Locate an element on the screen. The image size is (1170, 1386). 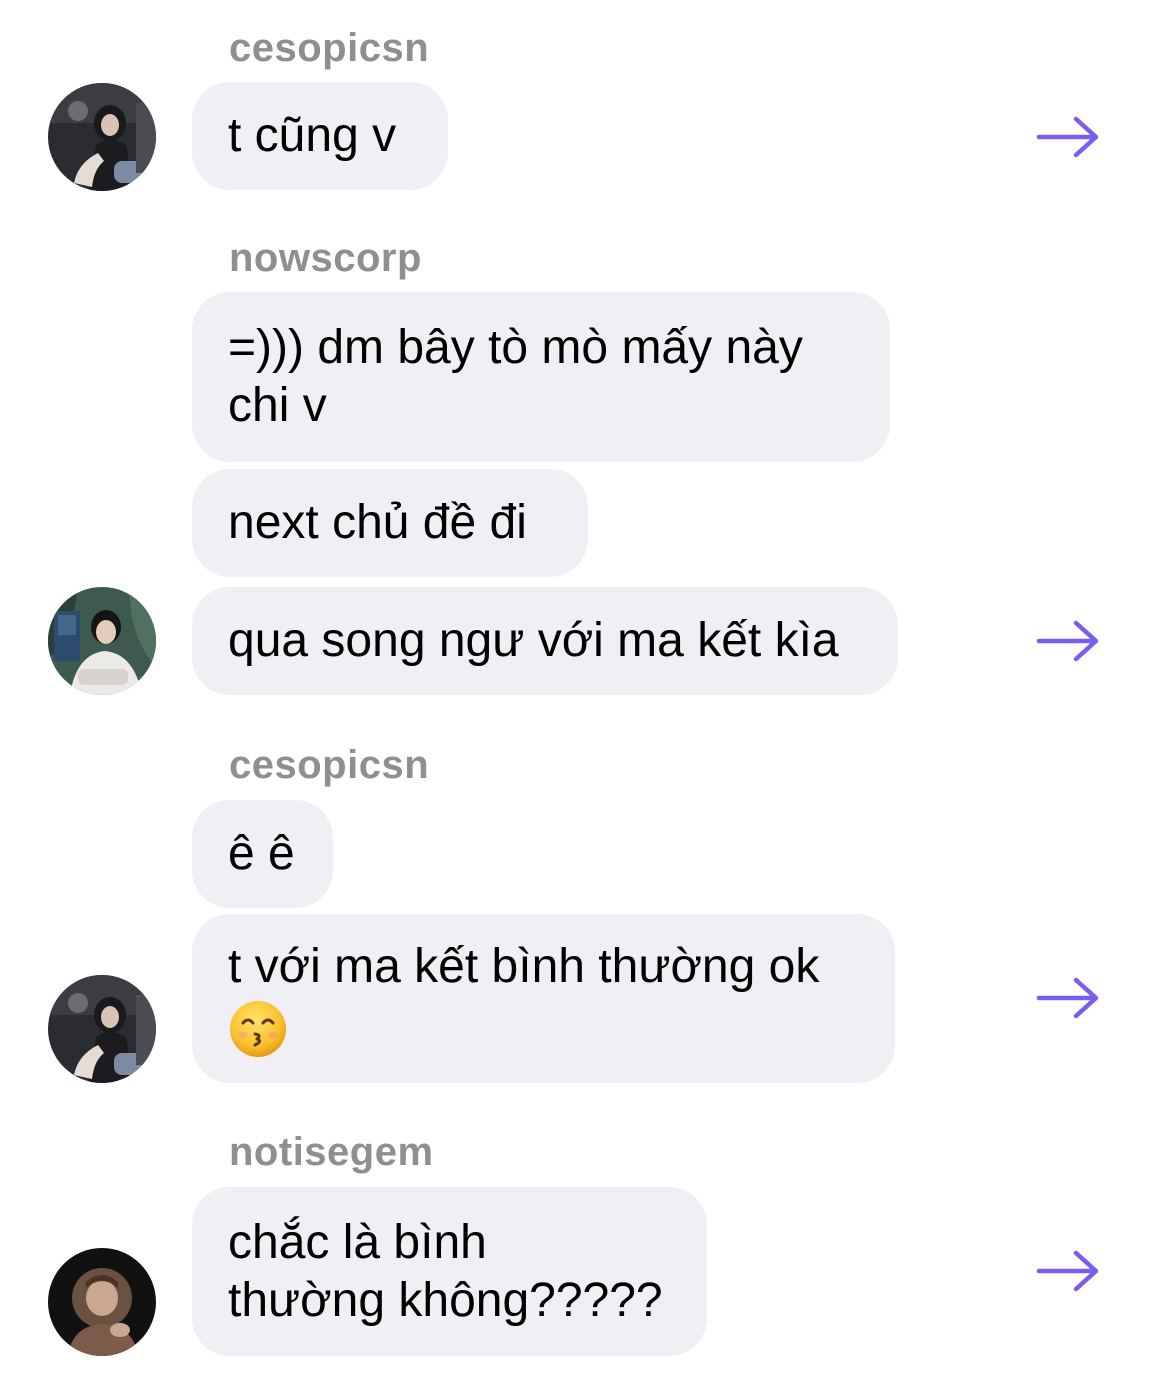
message-text: qua song ngư với ma kết kìa is located at coordinates (533, 640).